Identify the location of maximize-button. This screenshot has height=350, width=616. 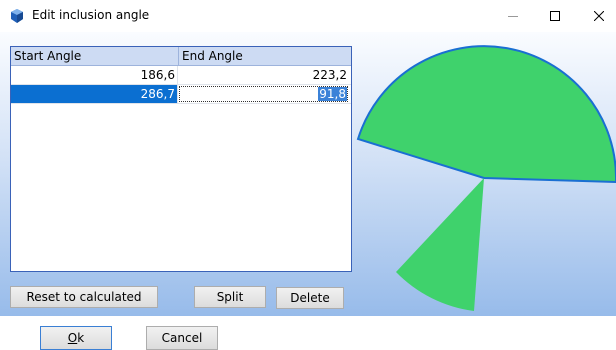
(555, 16).